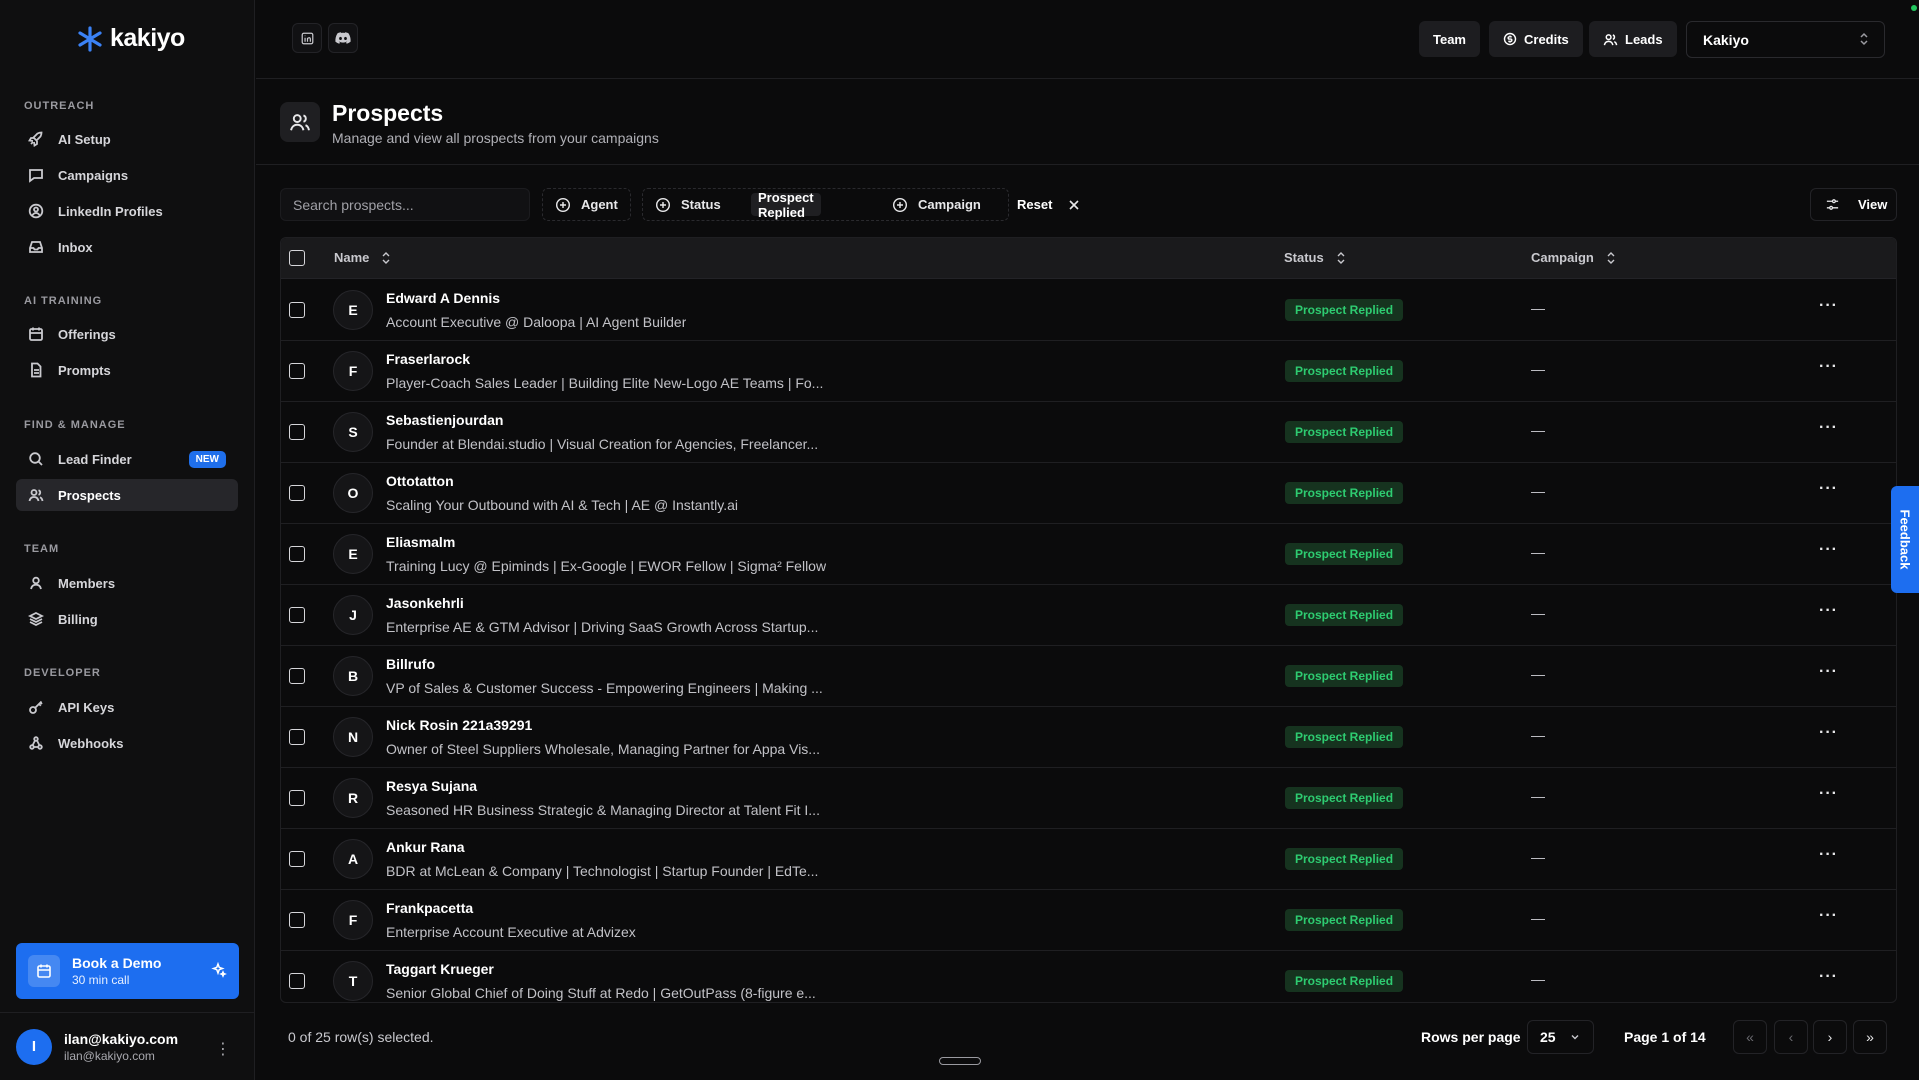 This screenshot has height=1080, width=1919. I want to click on scroll-indicator, so click(960, 1061).